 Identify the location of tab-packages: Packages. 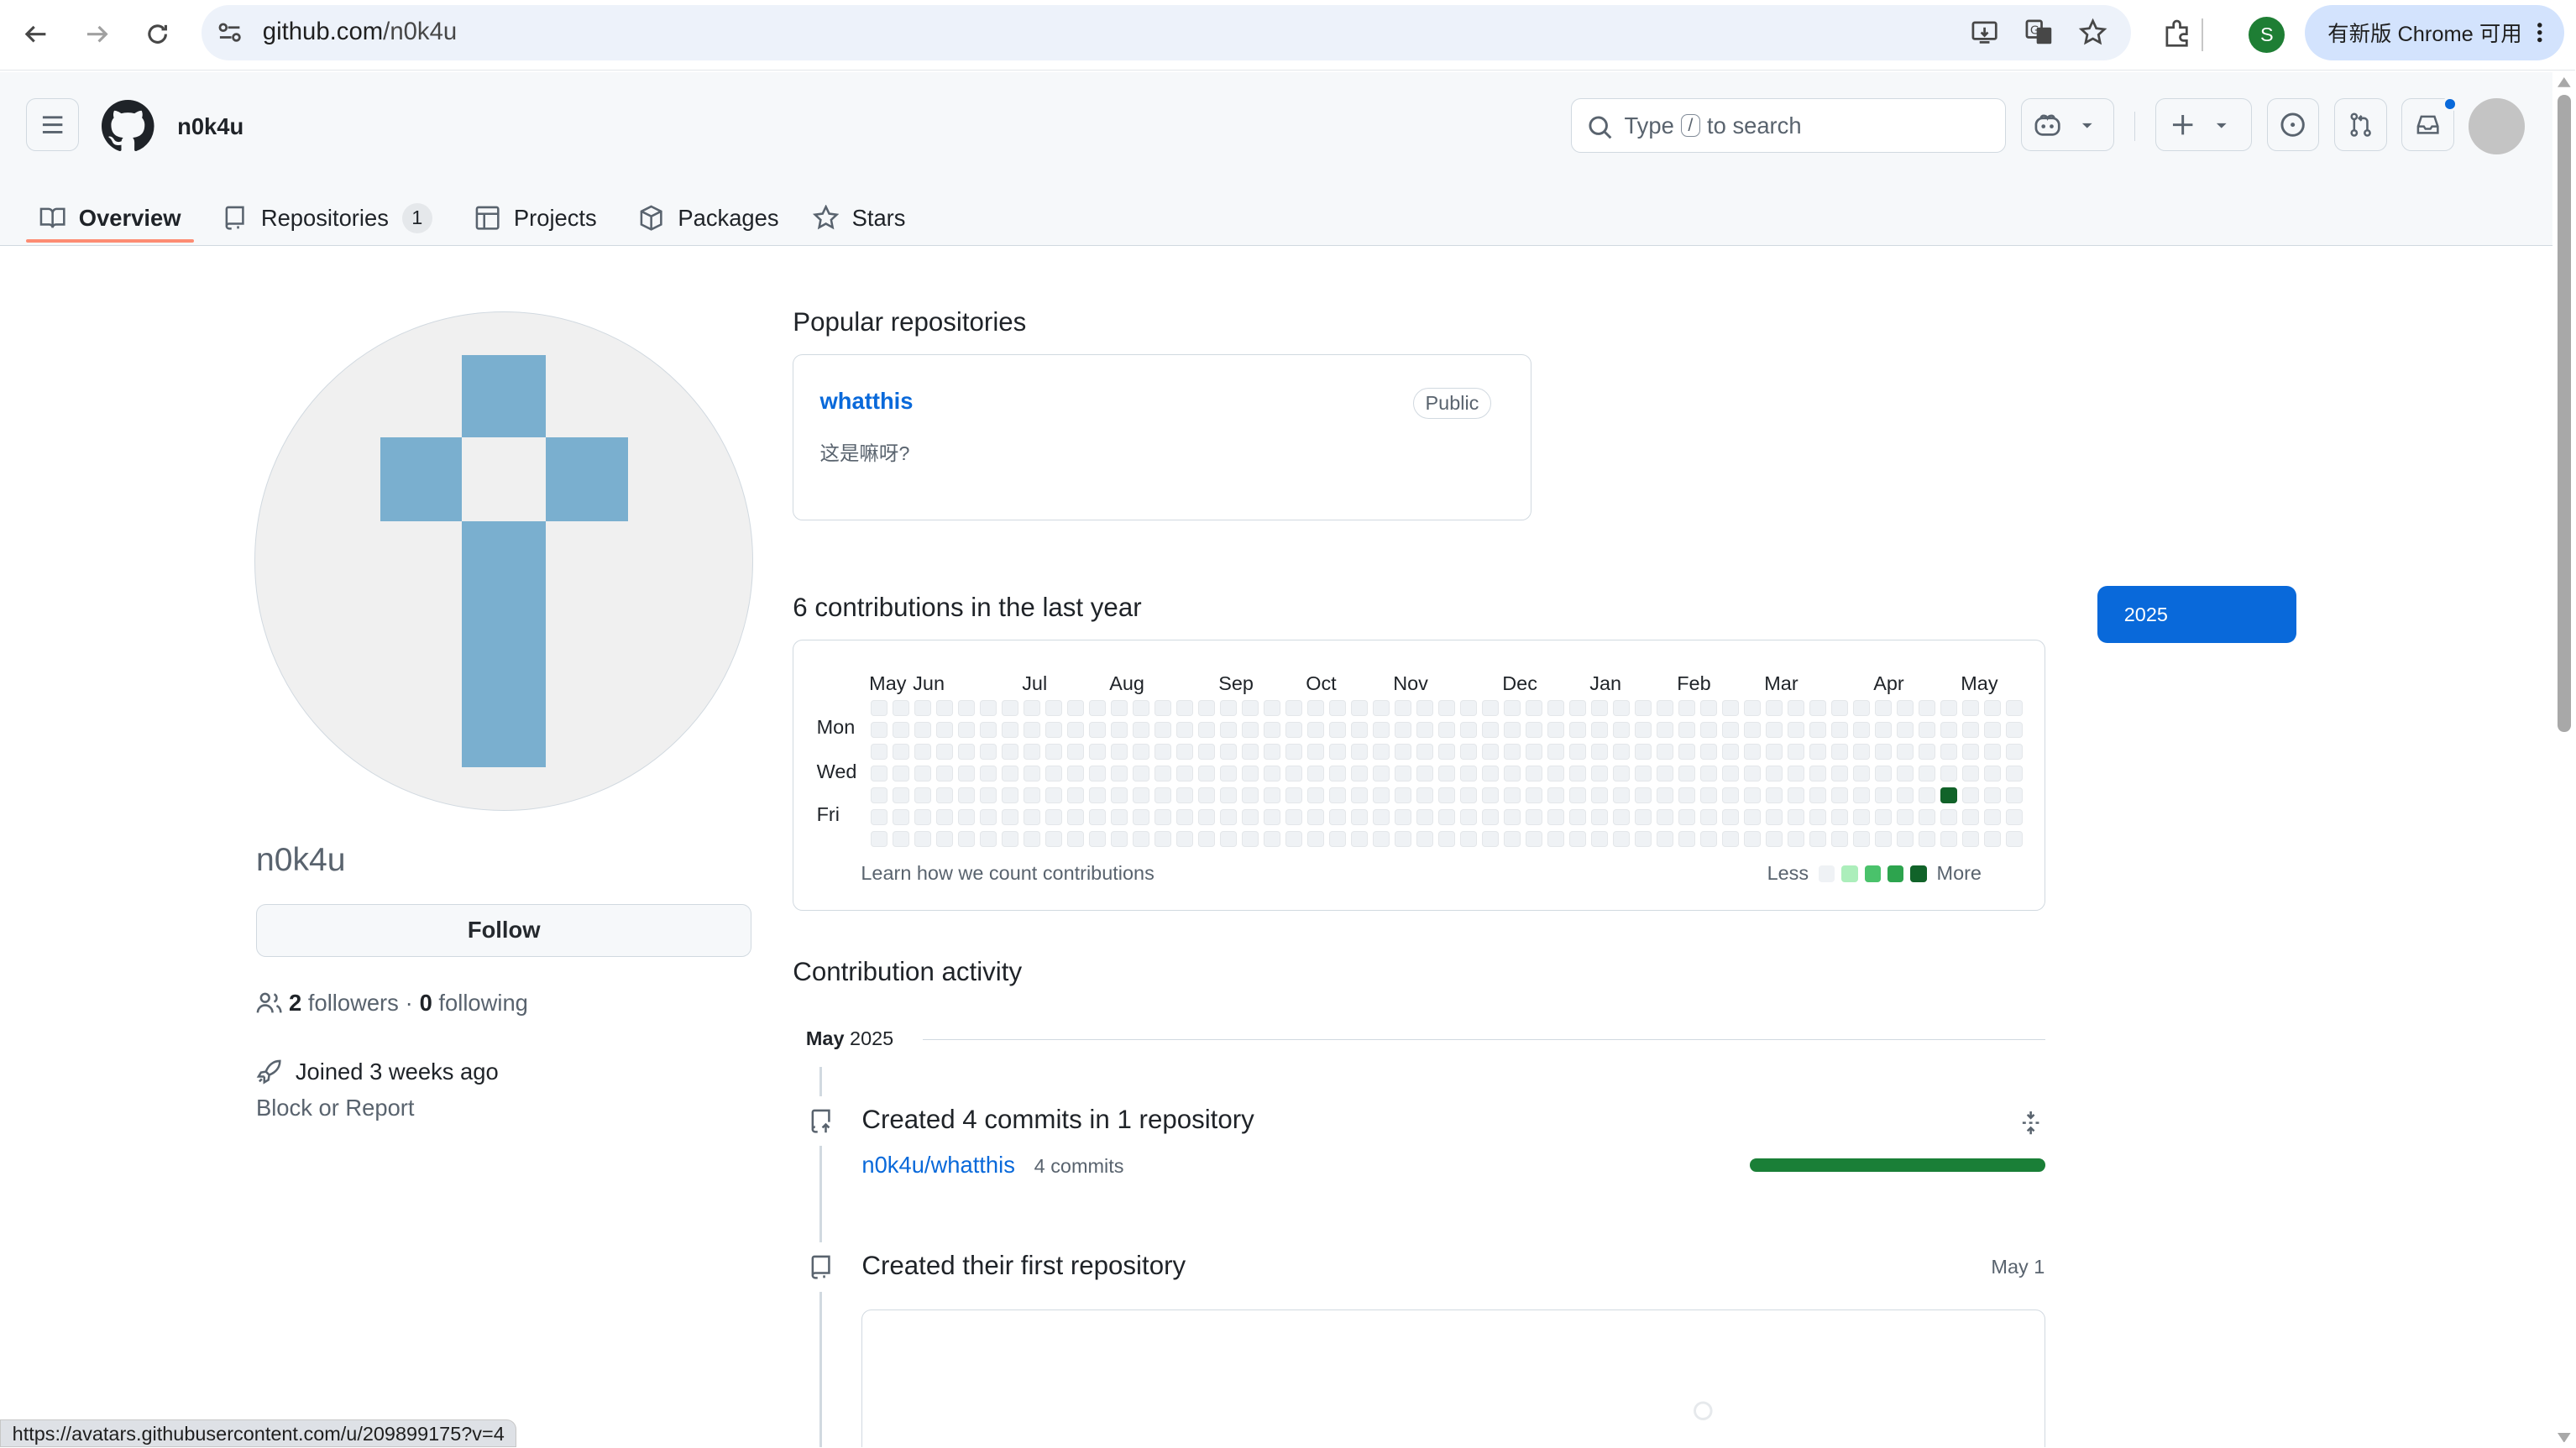
(708, 219).